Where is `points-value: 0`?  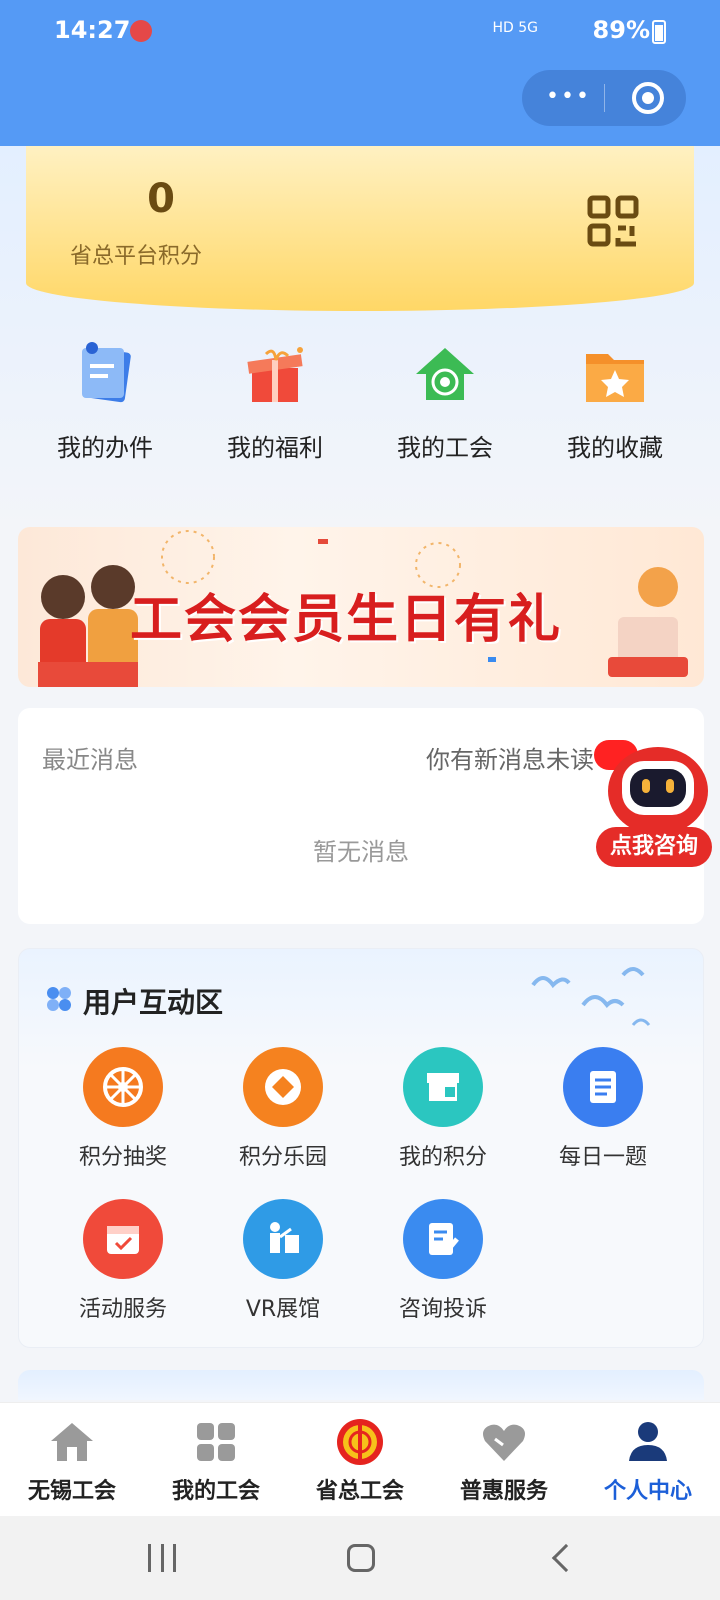 points-value: 0 is located at coordinates (161, 199).